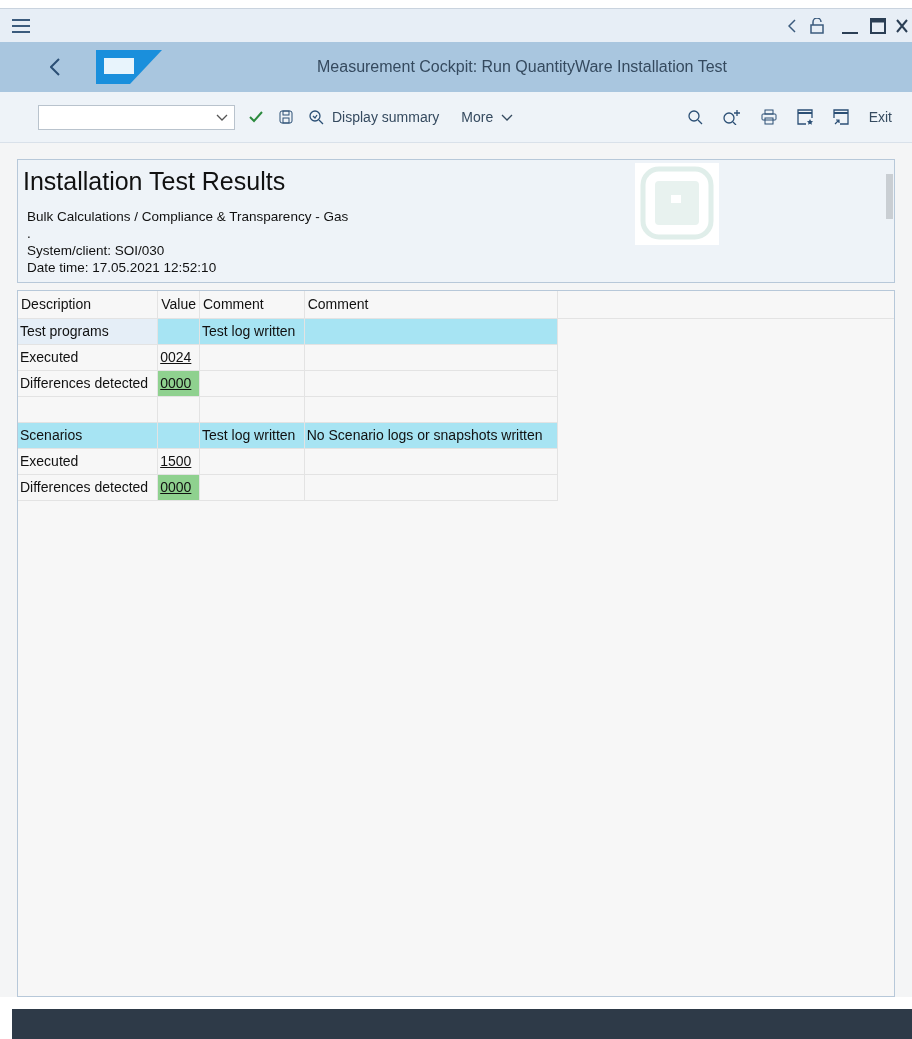 This screenshot has height=1039, width=912. I want to click on value-link: 1500, so click(176, 460).